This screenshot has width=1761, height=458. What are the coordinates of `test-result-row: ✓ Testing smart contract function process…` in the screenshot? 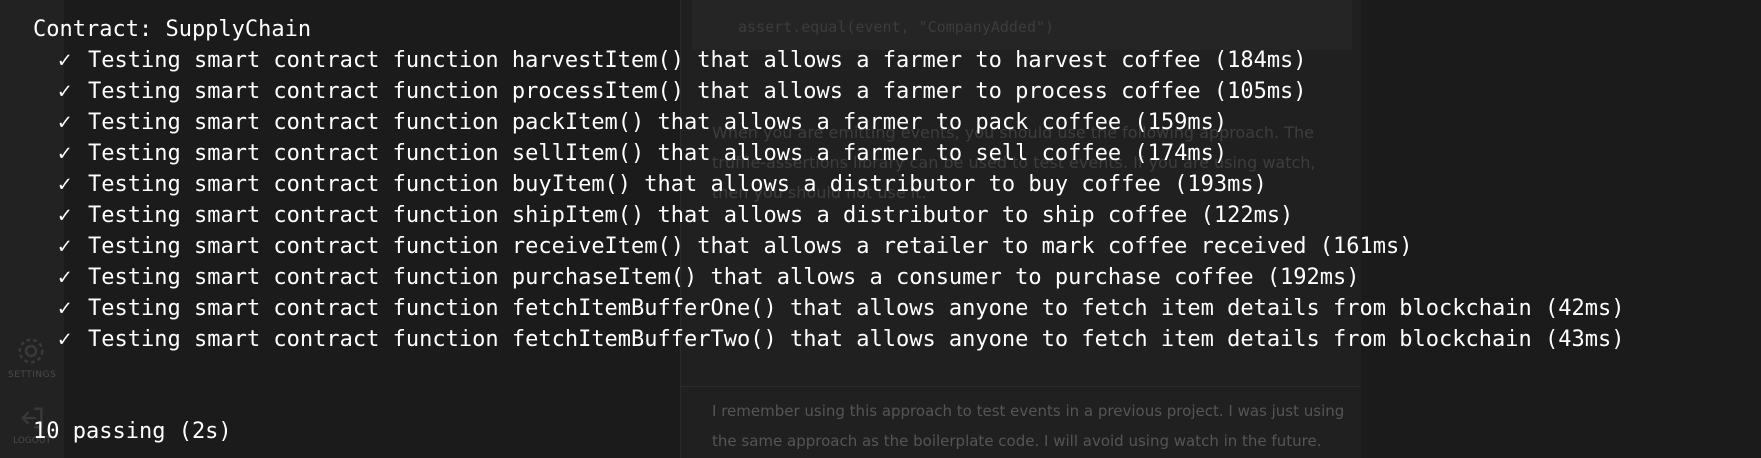 It's located at (841, 91).